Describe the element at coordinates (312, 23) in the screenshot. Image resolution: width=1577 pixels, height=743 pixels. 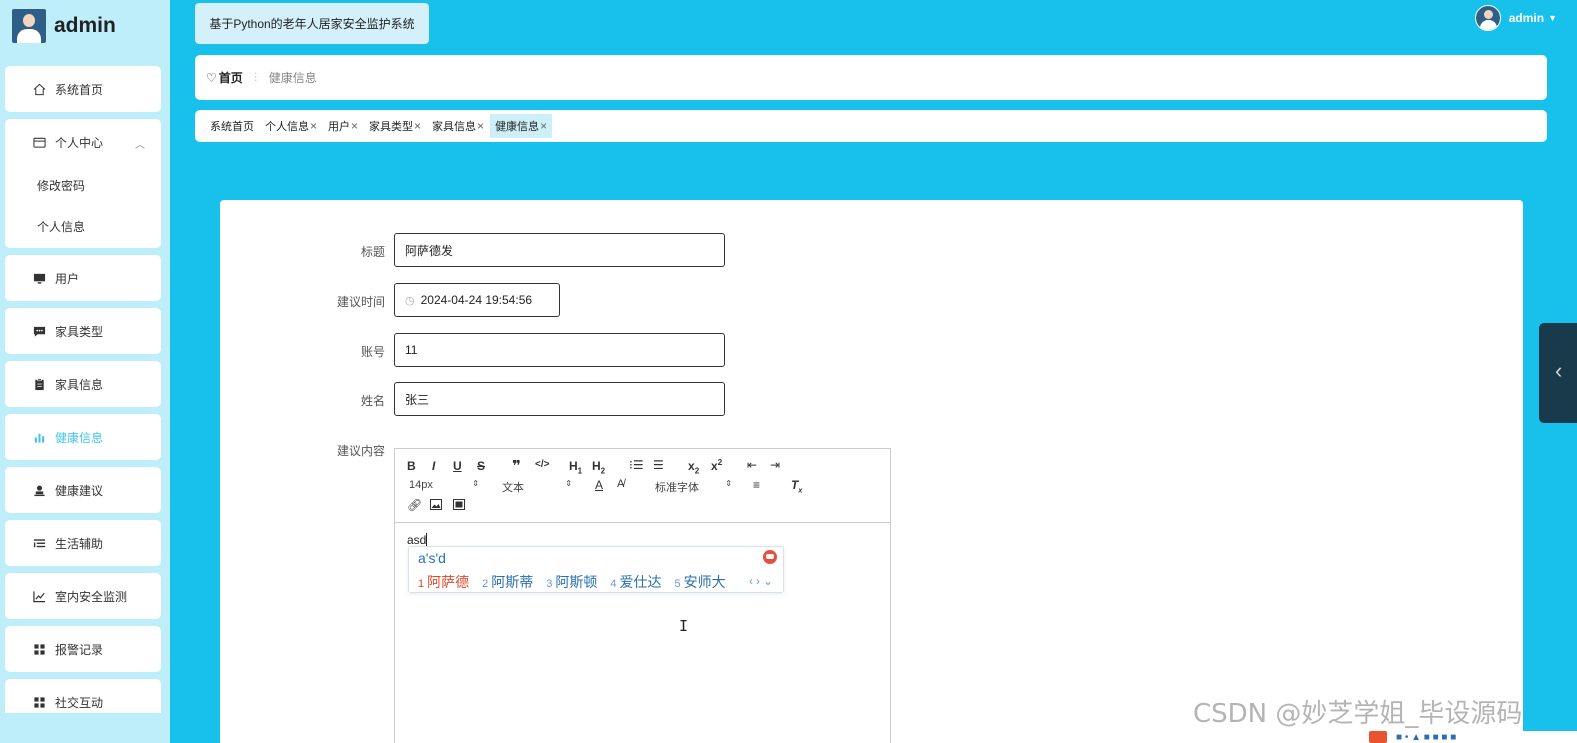
I see `system-title: 基于Python的老年人居家安全监护系统` at that location.